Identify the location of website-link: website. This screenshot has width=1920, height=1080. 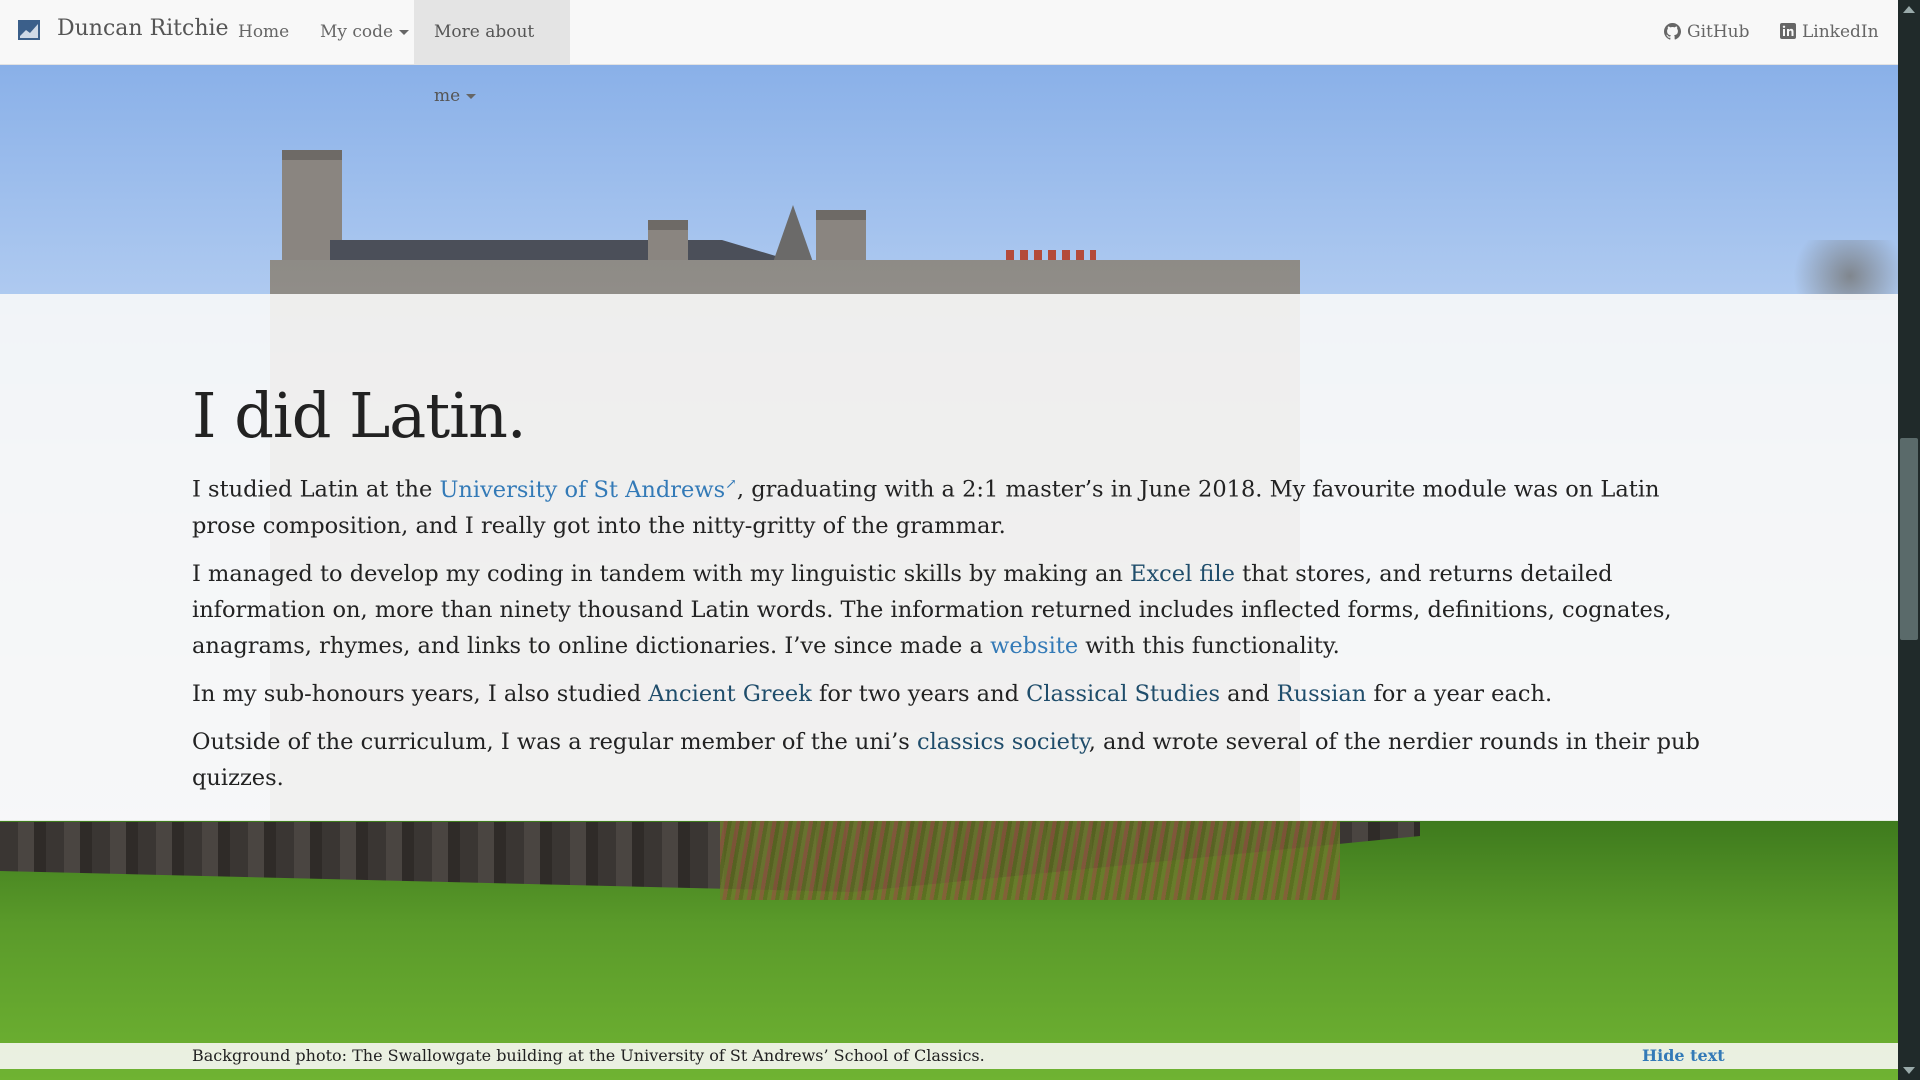
(1034, 646).